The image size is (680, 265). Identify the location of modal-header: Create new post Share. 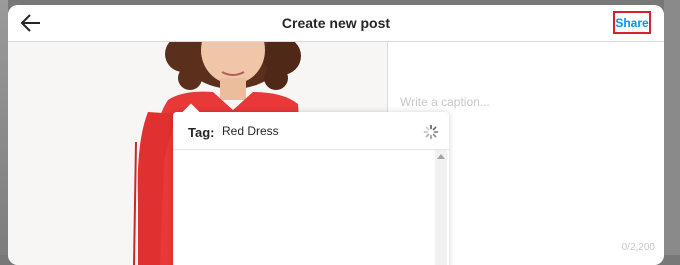
(336, 23).